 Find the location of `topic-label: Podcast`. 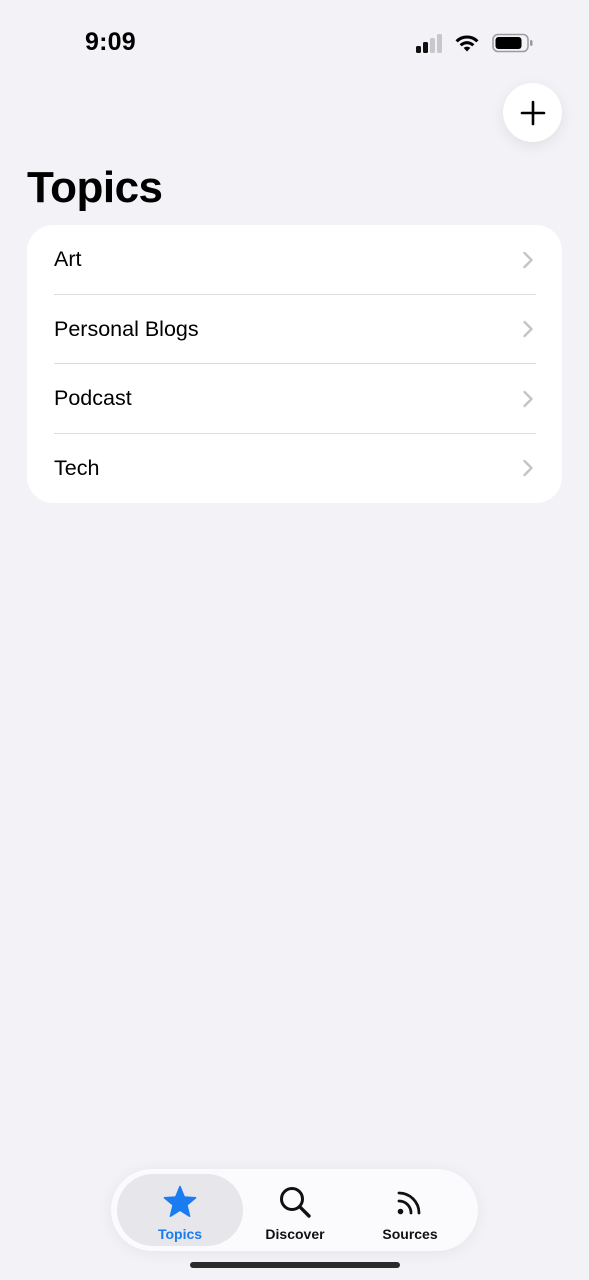

topic-label: Podcast is located at coordinates (93, 398).